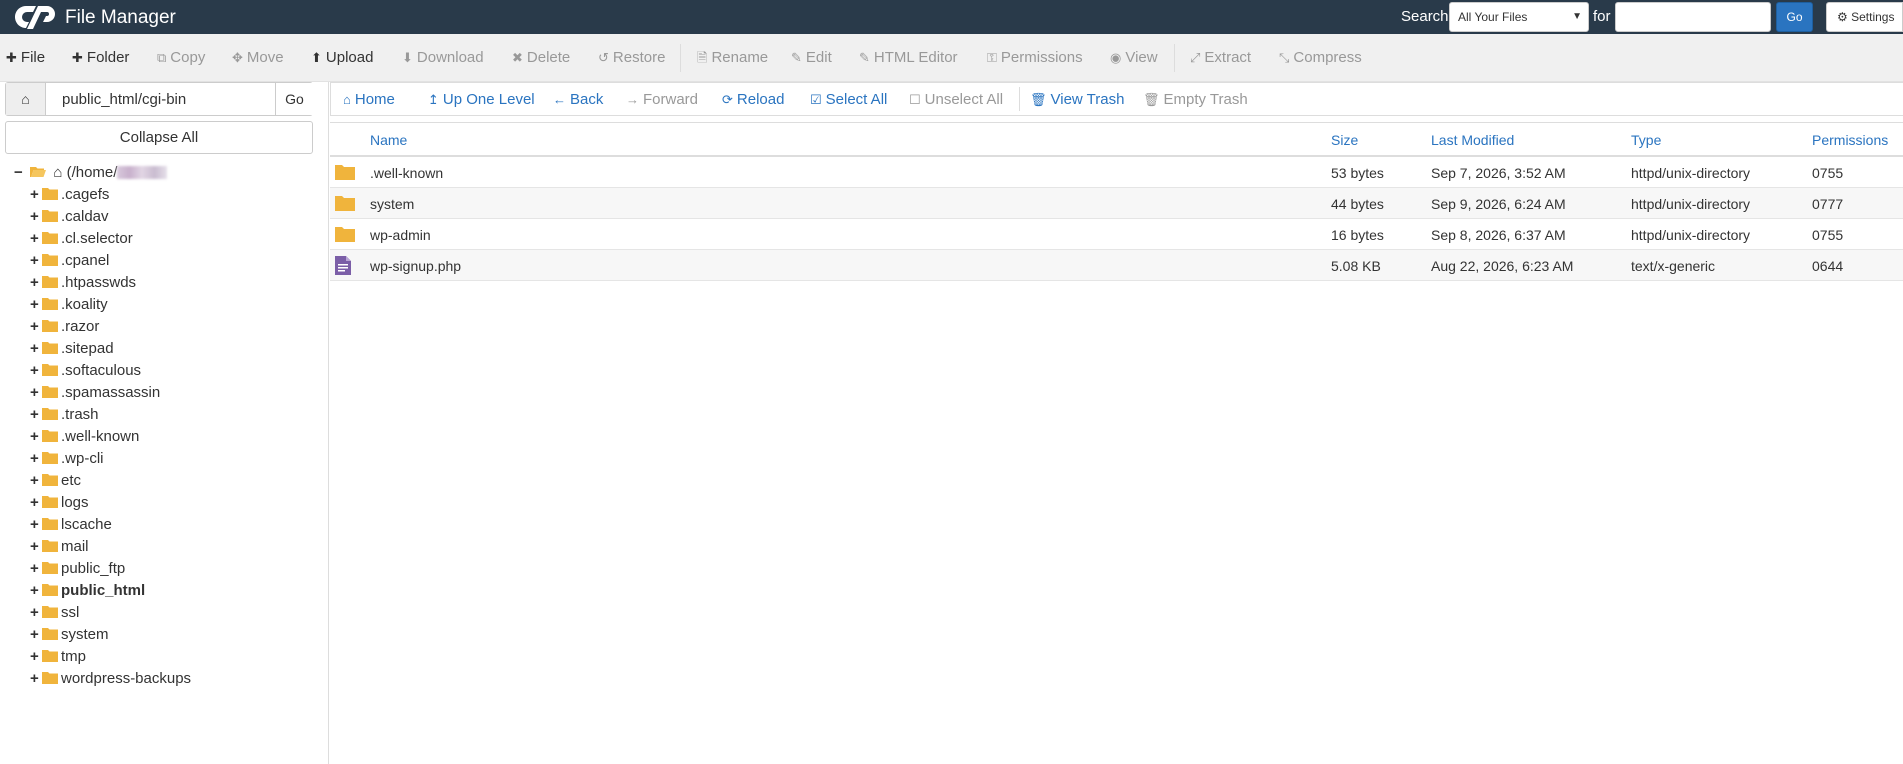 The width and height of the screenshot is (1903, 764). I want to click on tree-item: + .sitepad, so click(72, 351).